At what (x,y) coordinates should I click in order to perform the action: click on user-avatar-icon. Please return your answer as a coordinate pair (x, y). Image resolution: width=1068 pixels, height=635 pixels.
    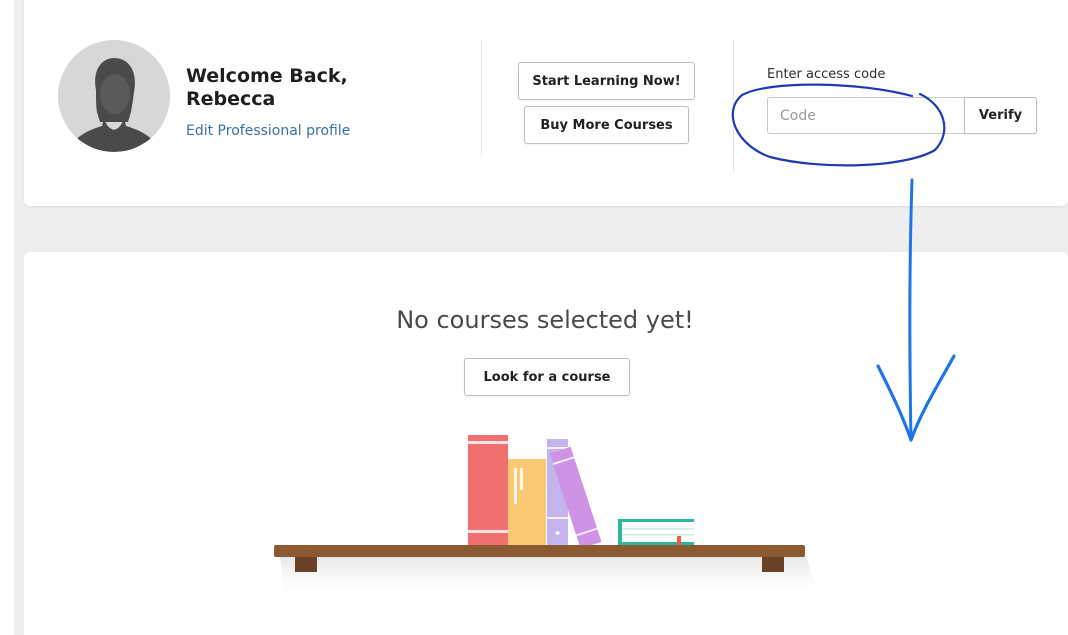
    Looking at the image, I should click on (114, 96).